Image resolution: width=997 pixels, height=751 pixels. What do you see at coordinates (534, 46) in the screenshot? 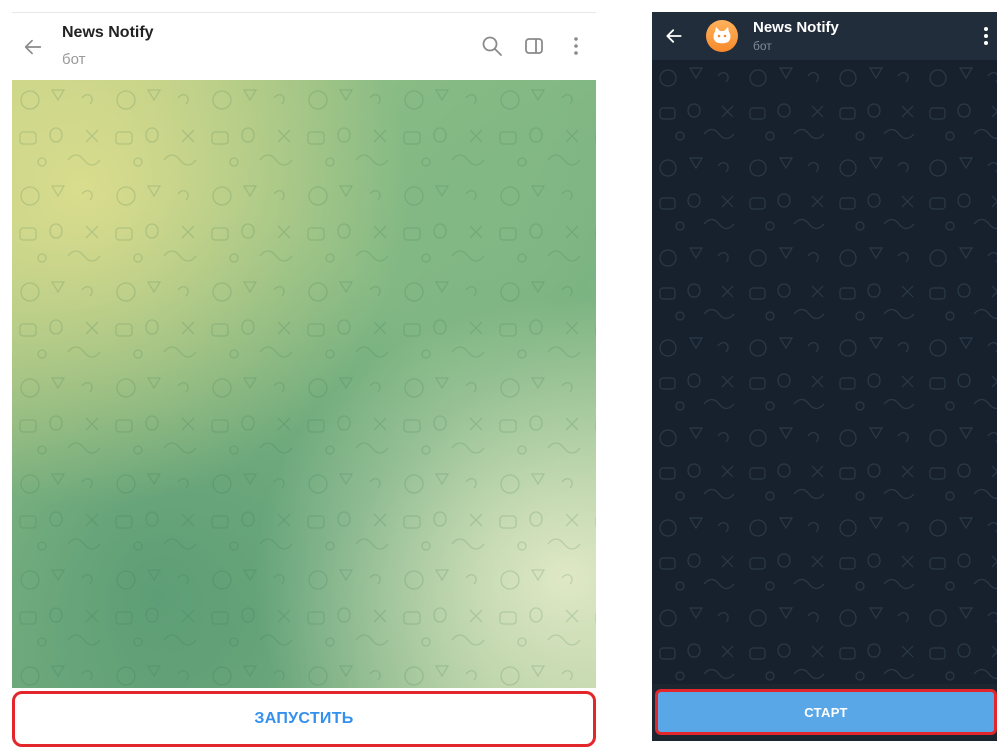
I see `sidebar-toggle-icon` at bounding box center [534, 46].